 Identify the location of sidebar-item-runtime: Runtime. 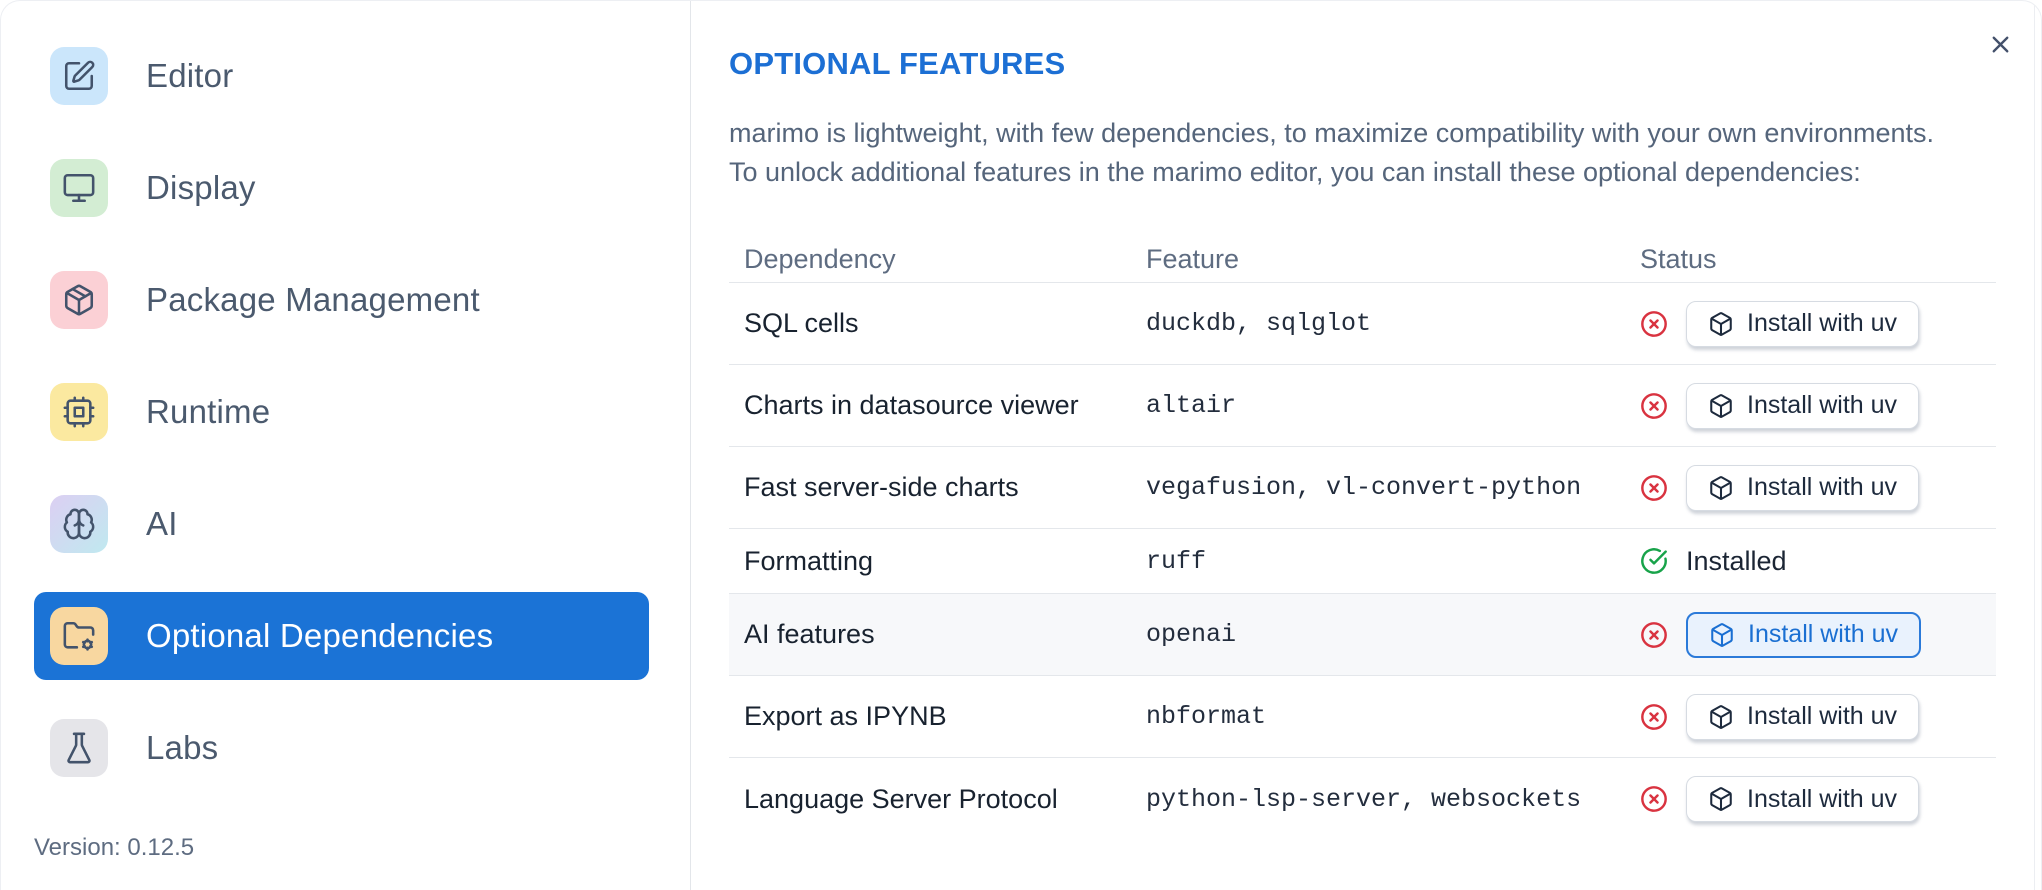
(341, 412).